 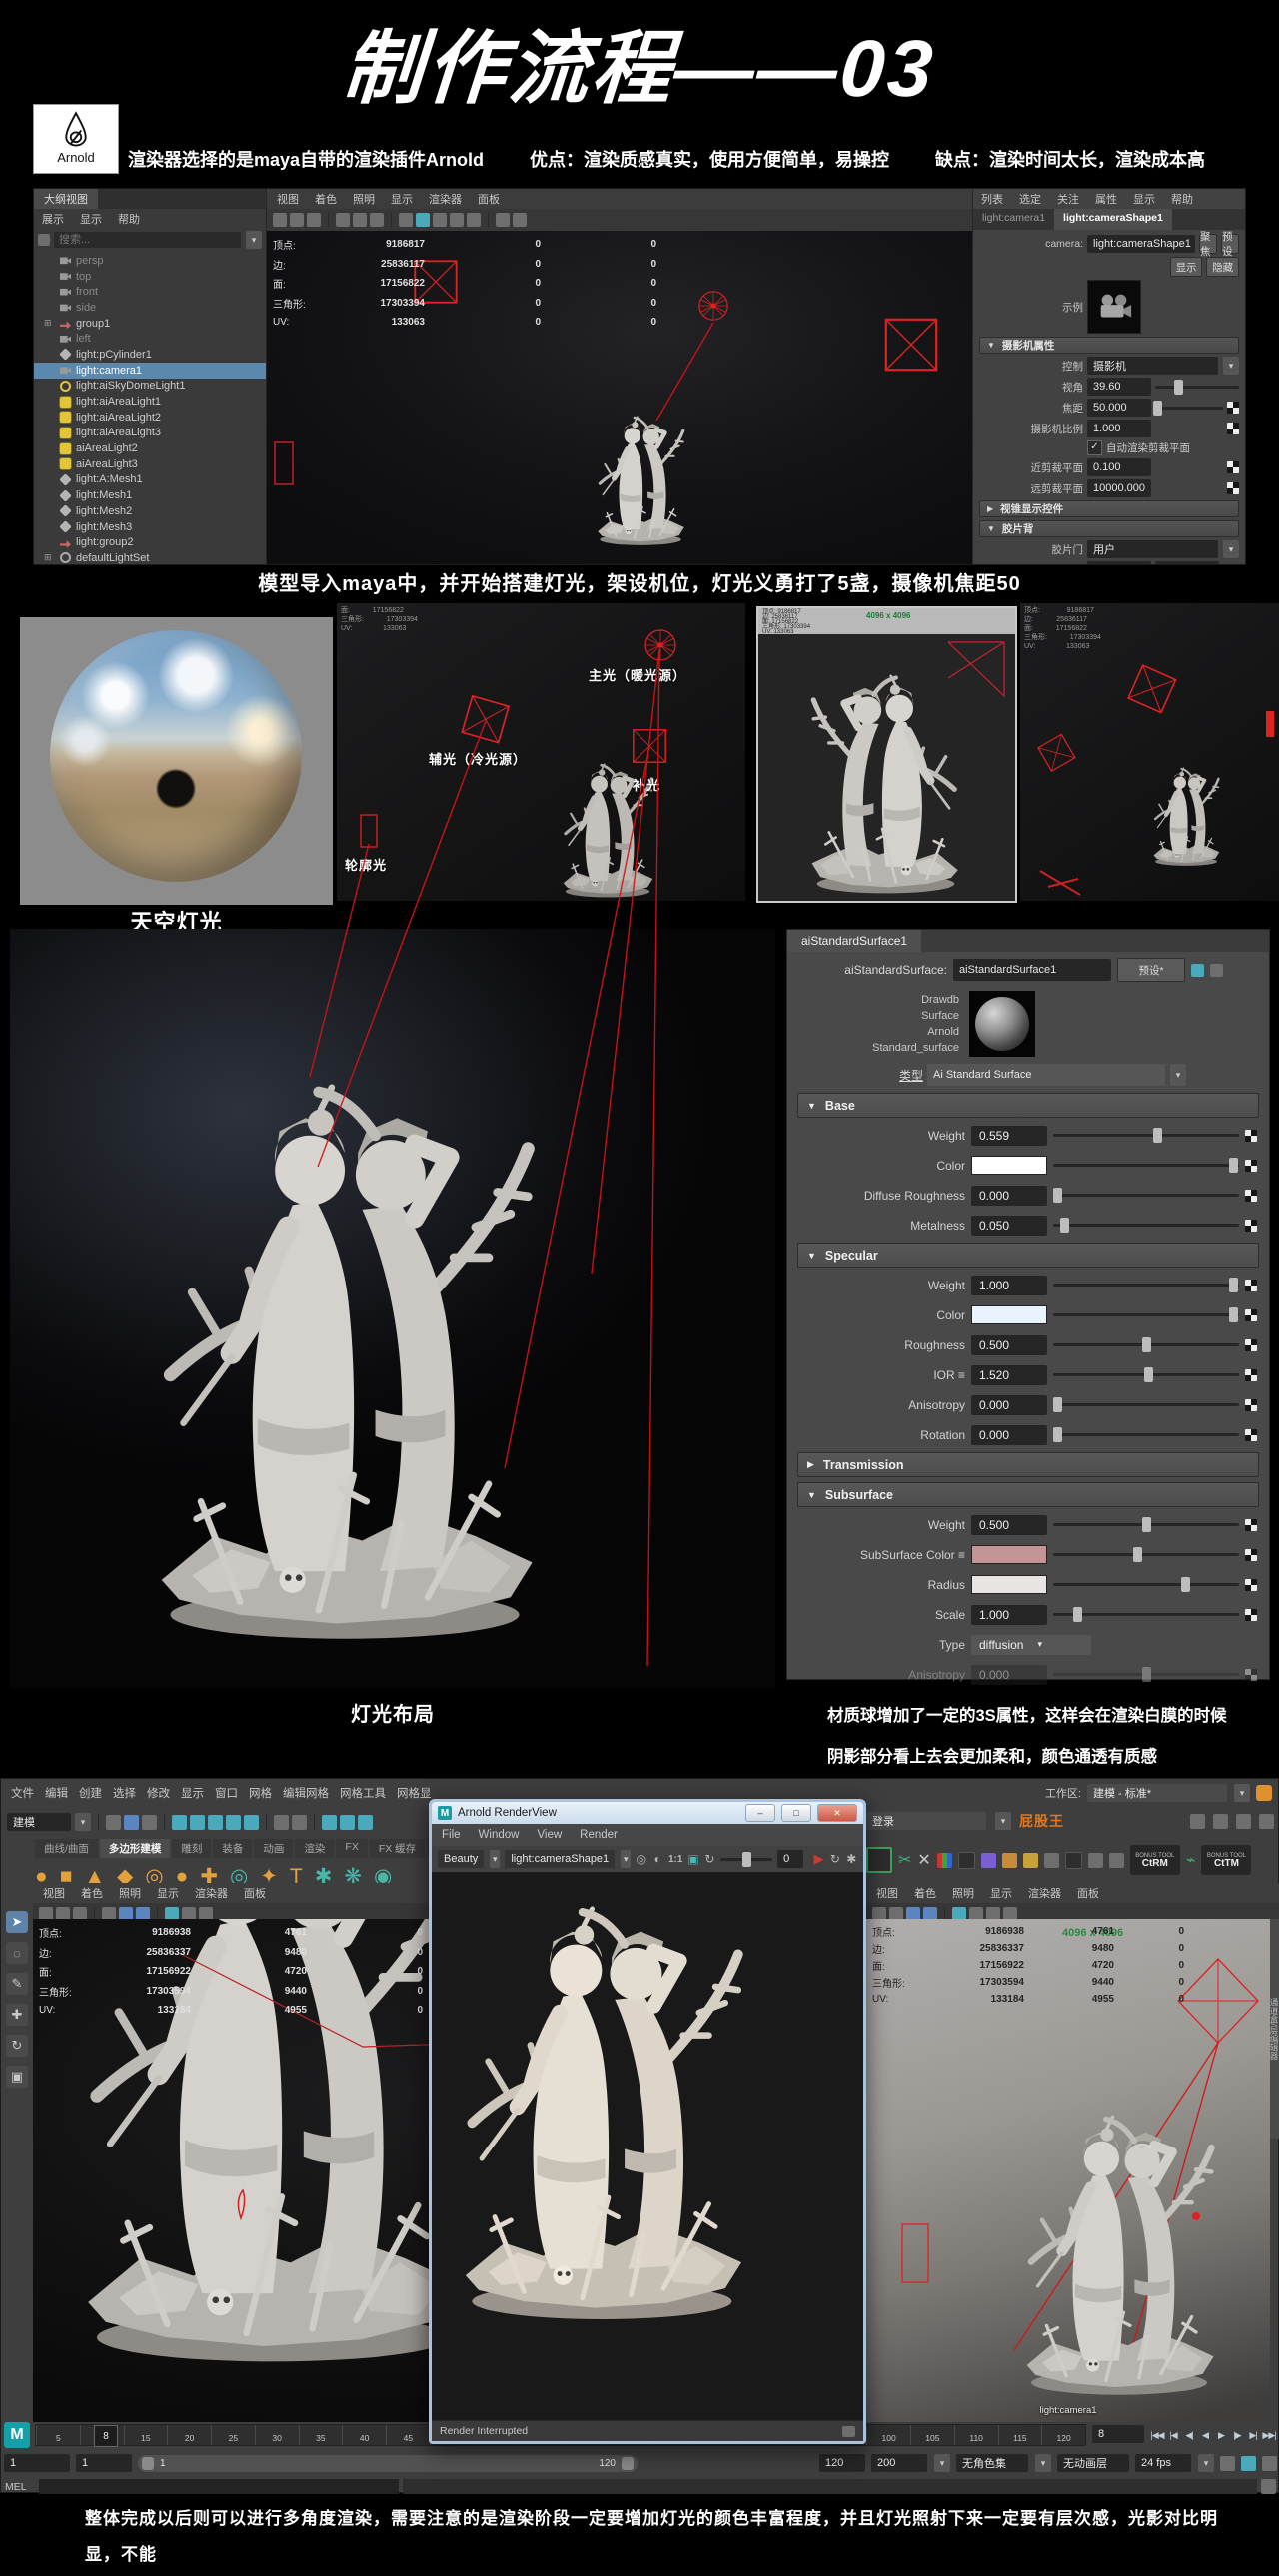 What do you see at coordinates (37, 2463) in the screenshot?
I see `anim-start-field: 1` at bounding box center [37, 2463].